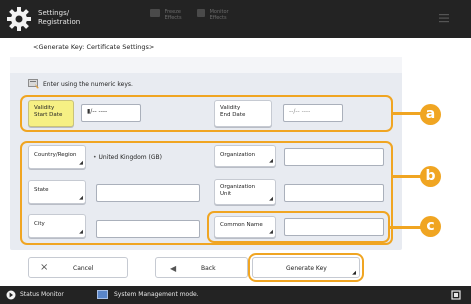 The width and height of the screenshot is (471, 304). What do you see at coordinates (173, 18) in the screenshot?
I see `header-button-1-line-2: Effects` at bounding box center [173, 18].